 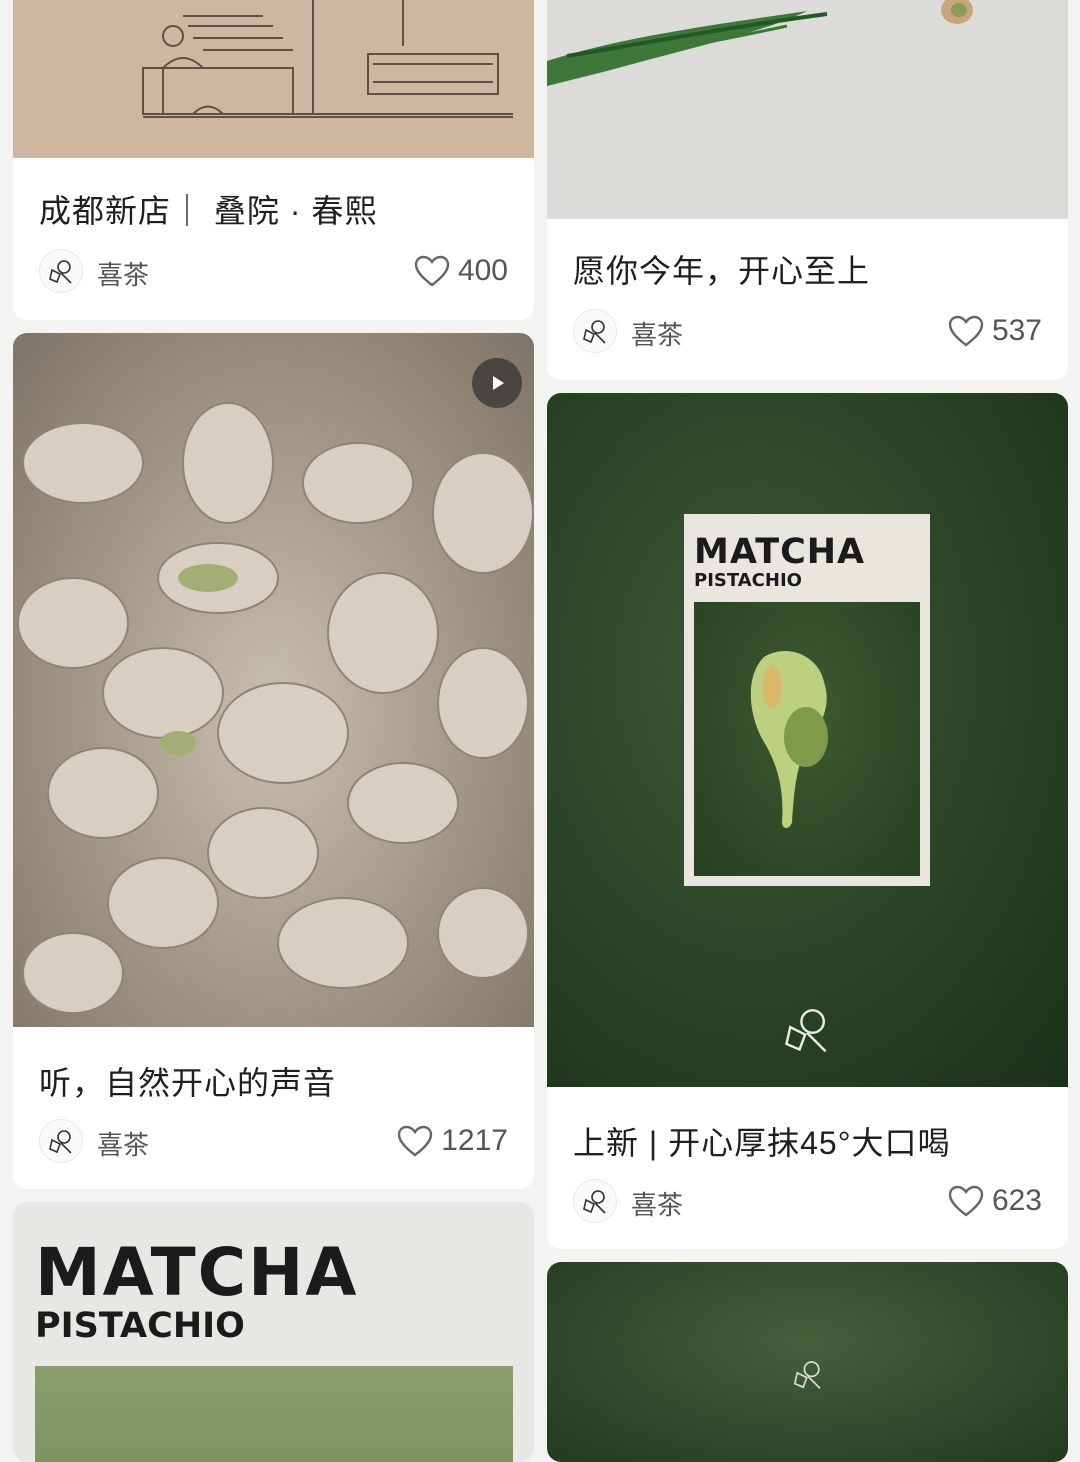 I want to click on like-count: 1217, so click(x=474, y=1140).